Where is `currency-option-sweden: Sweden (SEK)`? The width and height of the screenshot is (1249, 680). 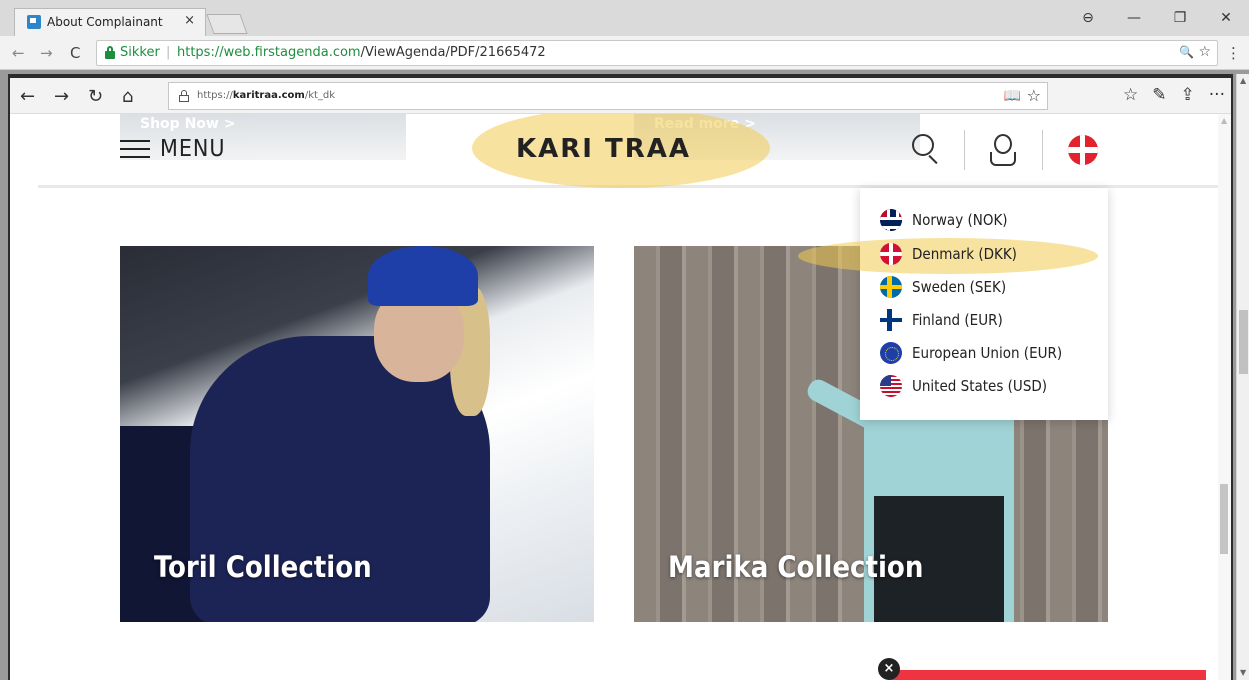
currency-option-sweden: Sweden (SEK) is located at coordinates (943, 287).